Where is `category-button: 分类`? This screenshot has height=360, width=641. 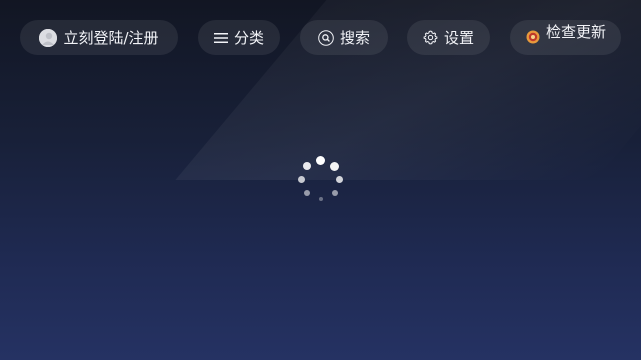
category-button: 分类 is located at coordinates (239, 37).